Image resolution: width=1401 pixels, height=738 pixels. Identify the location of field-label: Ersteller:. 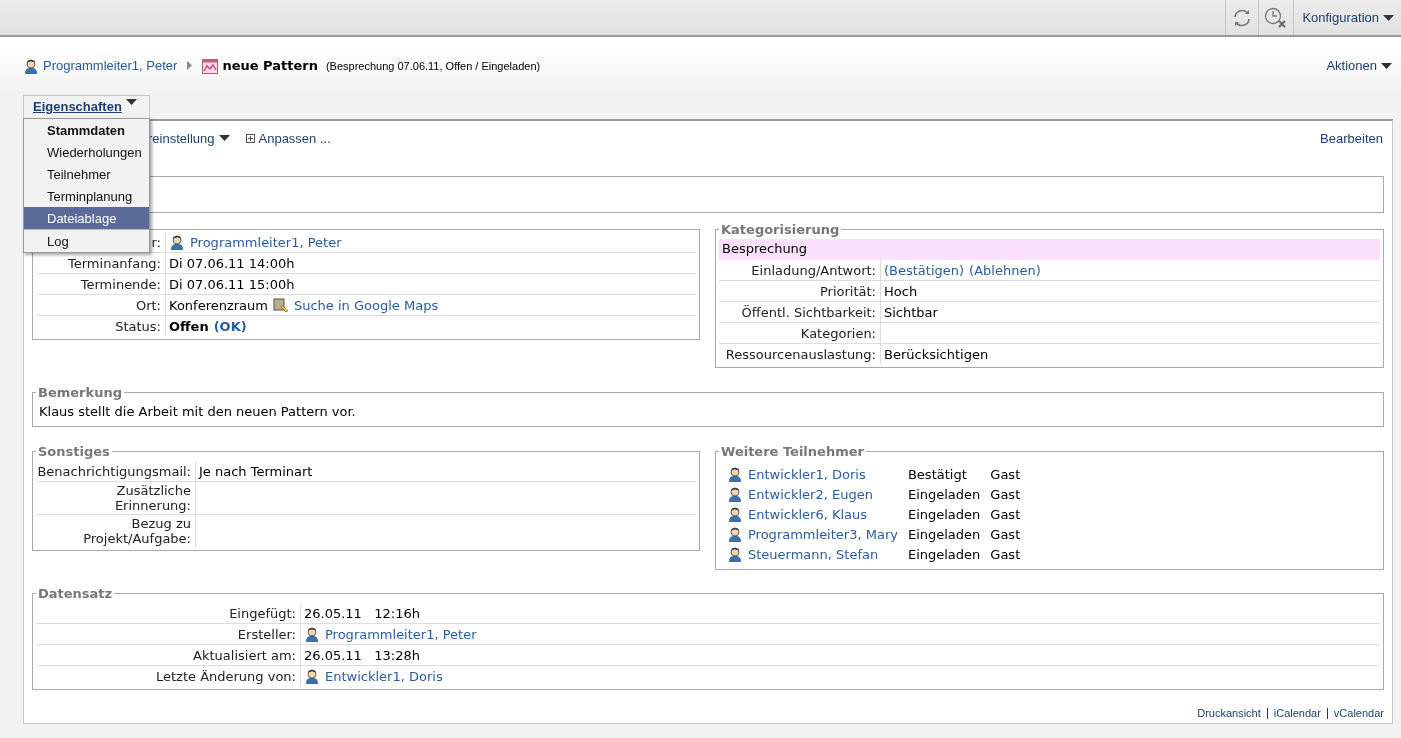
(266, 634).